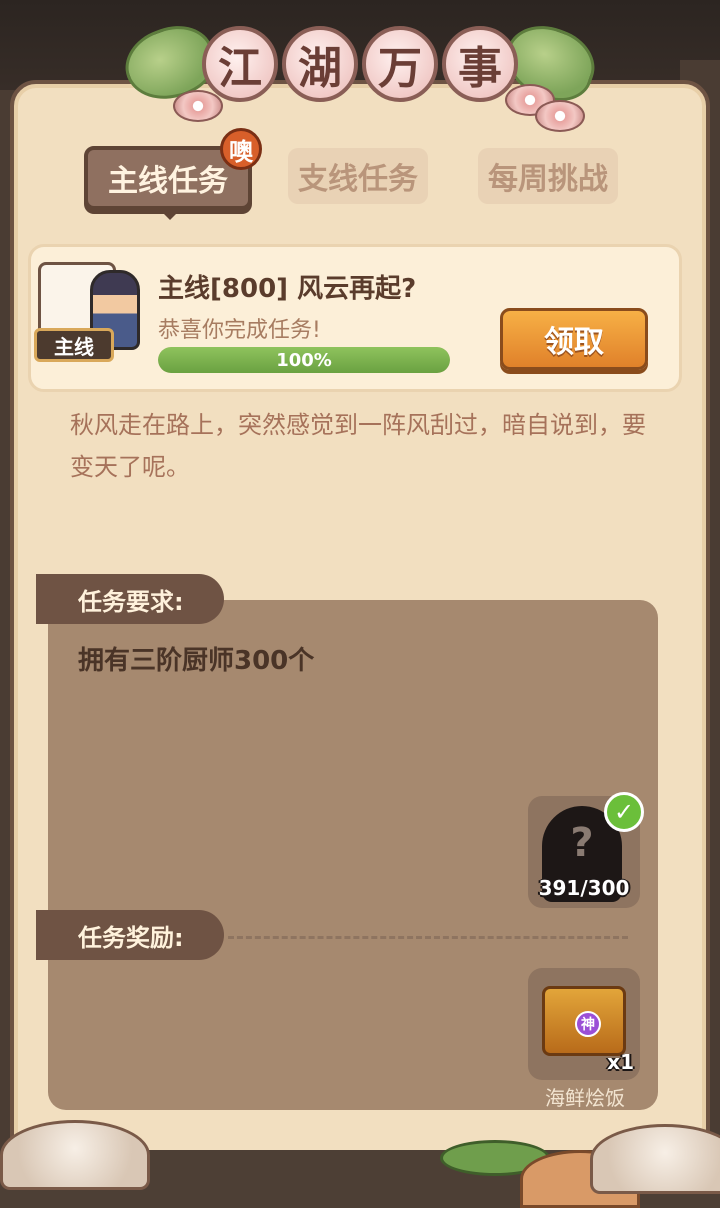 This screenshot has height=1208, width=720. I want to click on progress-label: 100%, so click(304, 360).